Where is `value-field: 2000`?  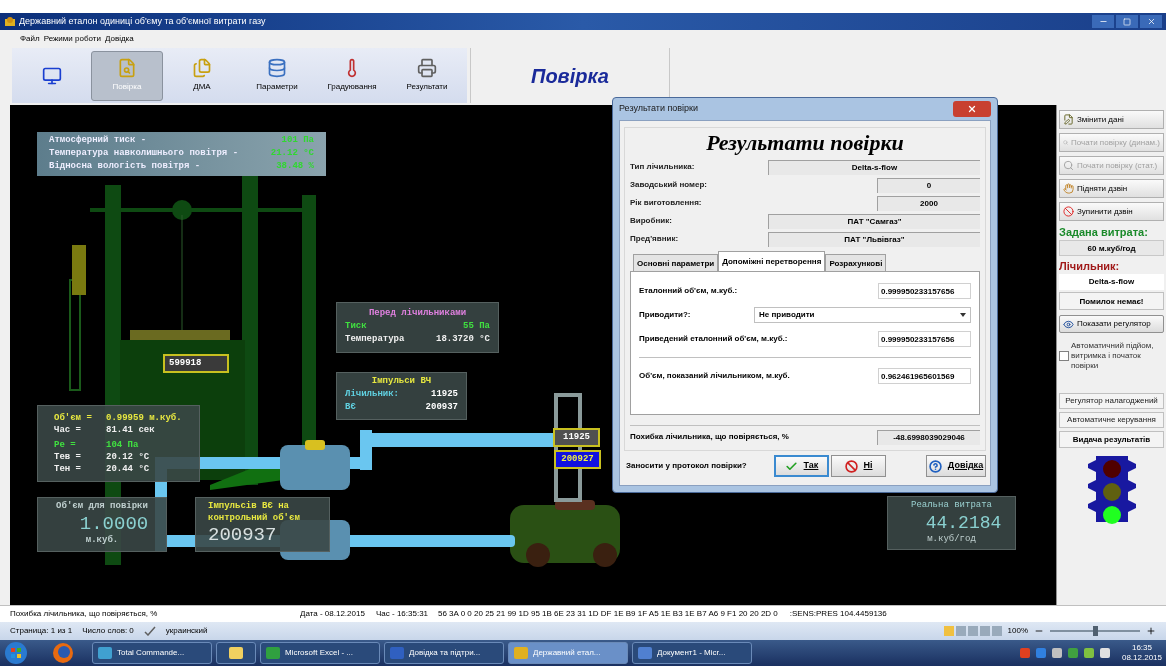
value-field: 2000 is located at coordinates (928, 203).